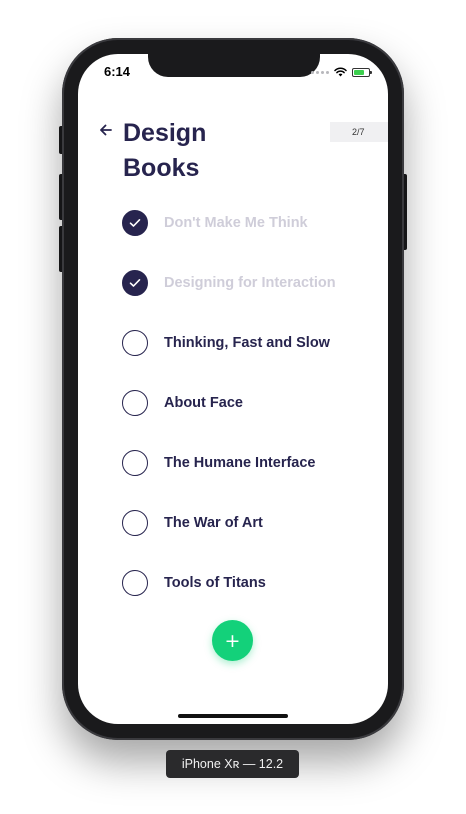 This screenshot has height=814, width=466. I want to click on home-indicator, so click(233, 716).